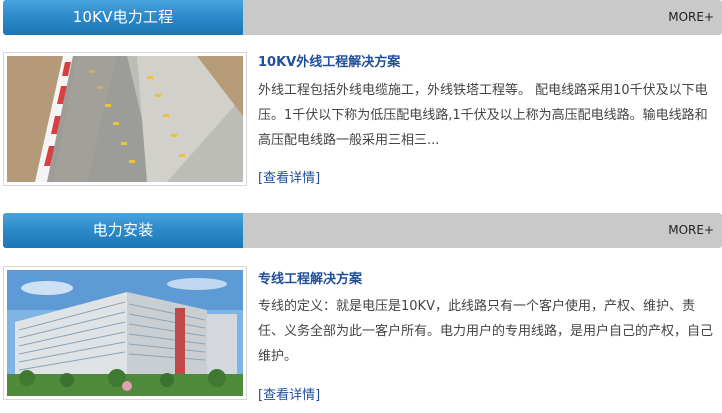  What do you see at coordinates (362, 230) in the screenshot?
I see `section-header: 电力安装 MORE+` at bounding box center [362, 230].